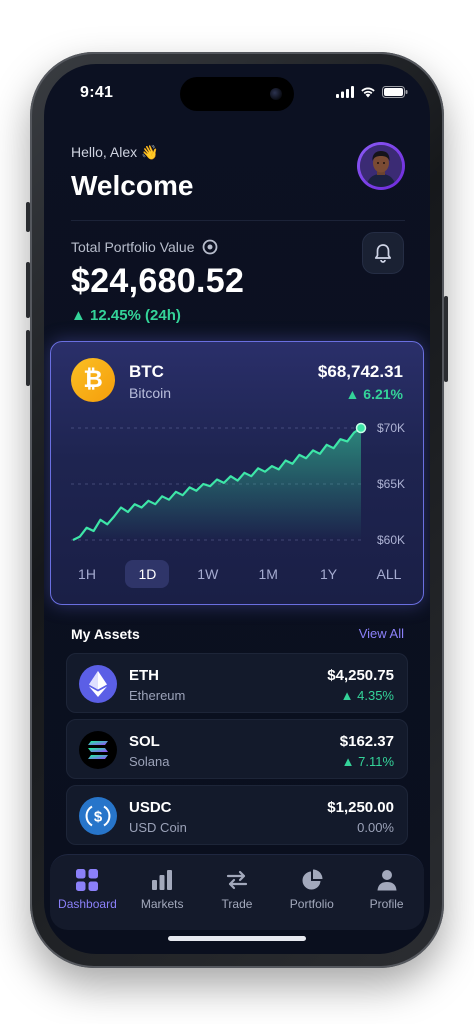 The width and height of the screenshot is (474, 1024). I want to click on portfolio-label-row: Total Portfolio Value, so click(144, 247).